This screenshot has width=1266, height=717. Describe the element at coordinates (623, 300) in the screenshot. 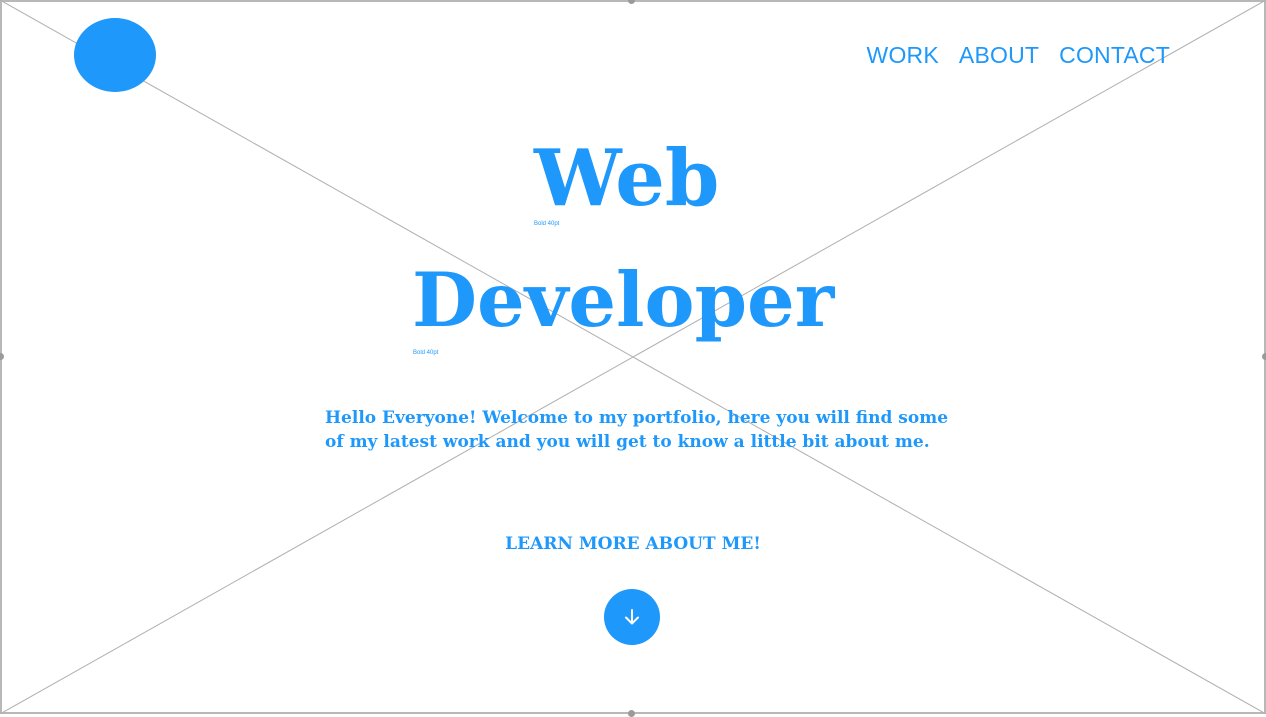

I see `hero-title-line2: Developer` at that location.